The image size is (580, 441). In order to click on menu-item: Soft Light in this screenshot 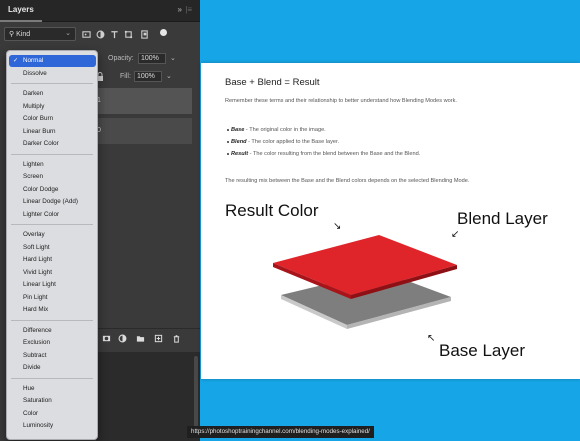, I will do `click(52, 248)`.